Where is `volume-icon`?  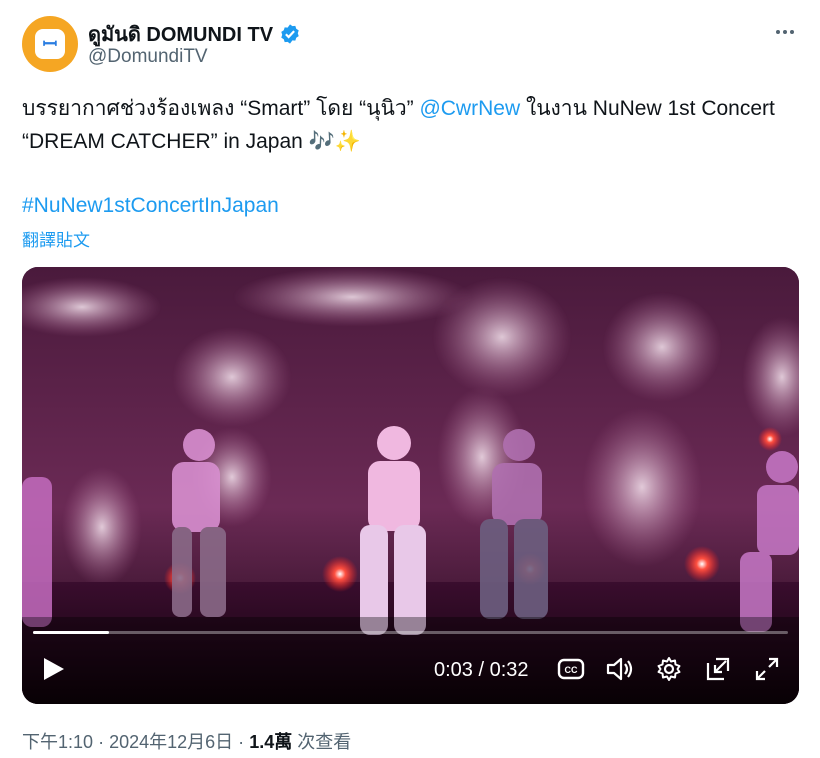 volume-icon is located at coordinates (619, 669).